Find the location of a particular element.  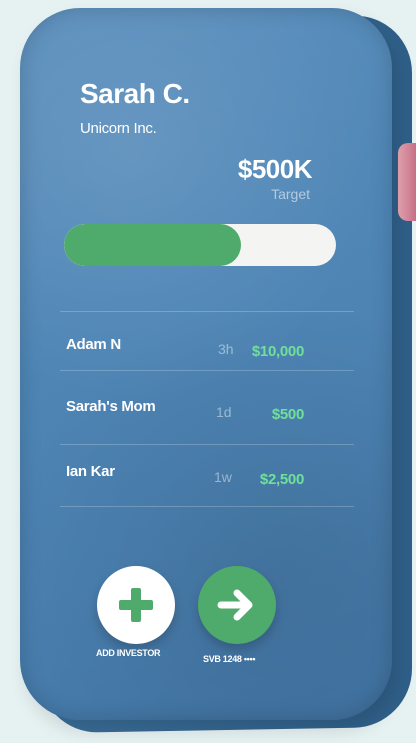

investor-time: 1w is located at coordinates (223, 477).